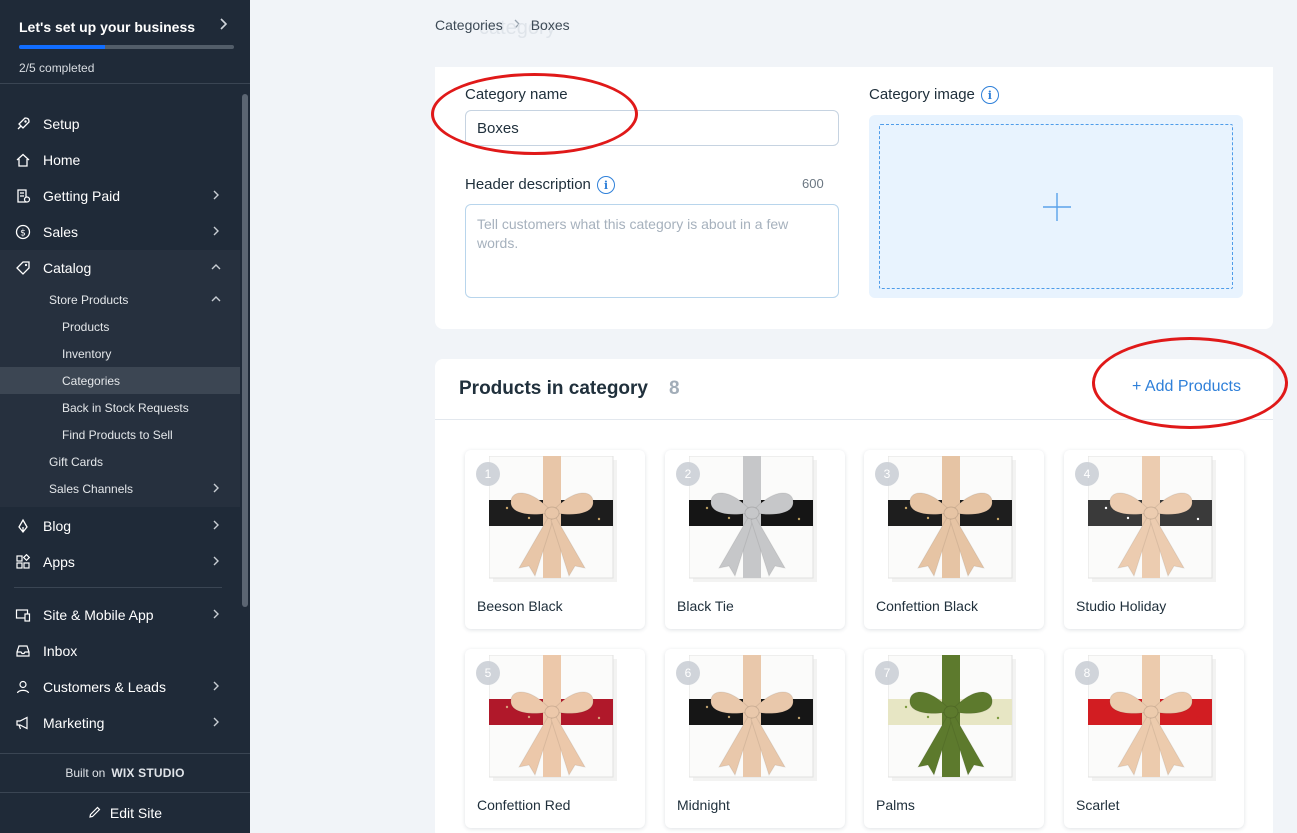 The height and width of the screenshot is (833, 1297). What do you see at coordinates (688, 474) in the screenshot?
I see `product-index-badge: 2` at bounding box center [688, 474].